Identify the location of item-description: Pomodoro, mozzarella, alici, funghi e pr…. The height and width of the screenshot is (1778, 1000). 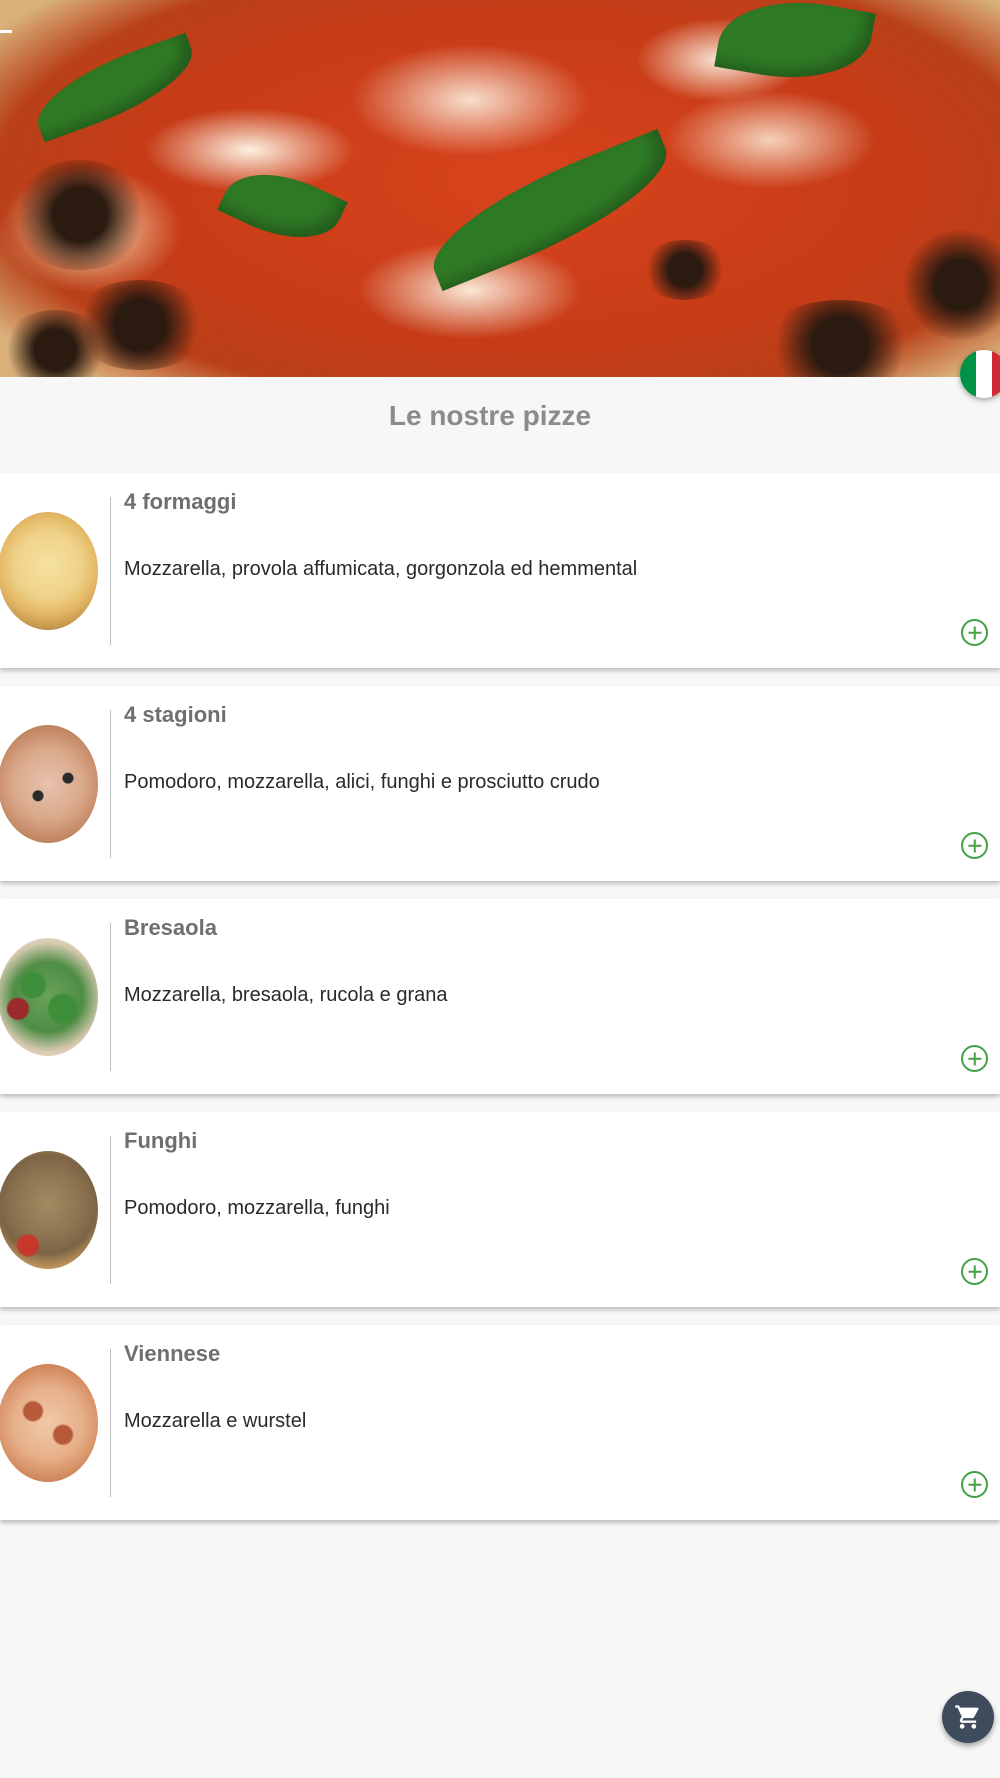
(362, 782).